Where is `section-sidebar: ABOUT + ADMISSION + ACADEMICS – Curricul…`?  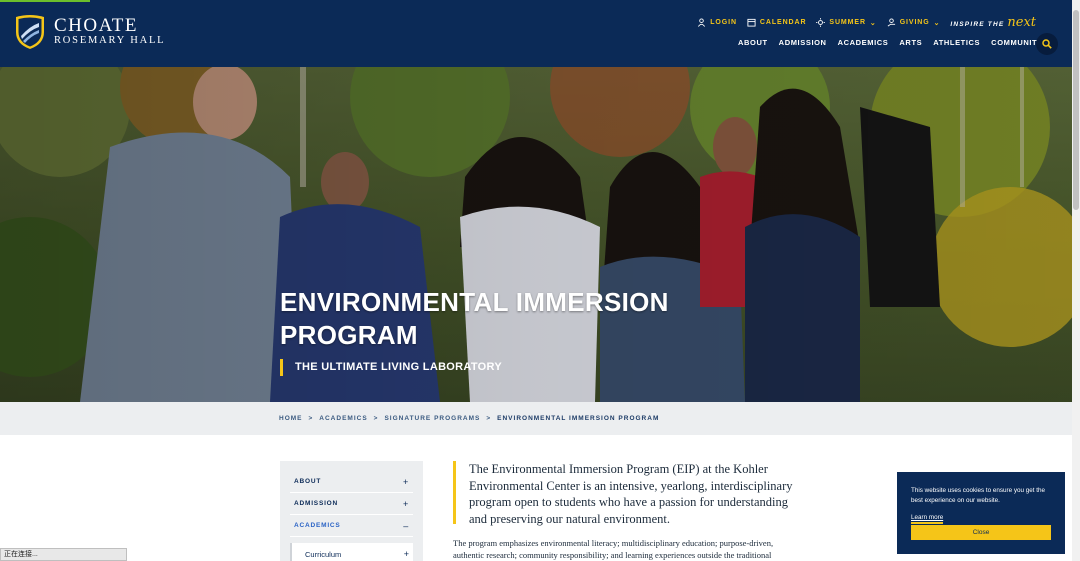 section-sidebar: ABOUT + ADMISSION + ACADEMICS – Curricul… is located at coordinates (351, 511).